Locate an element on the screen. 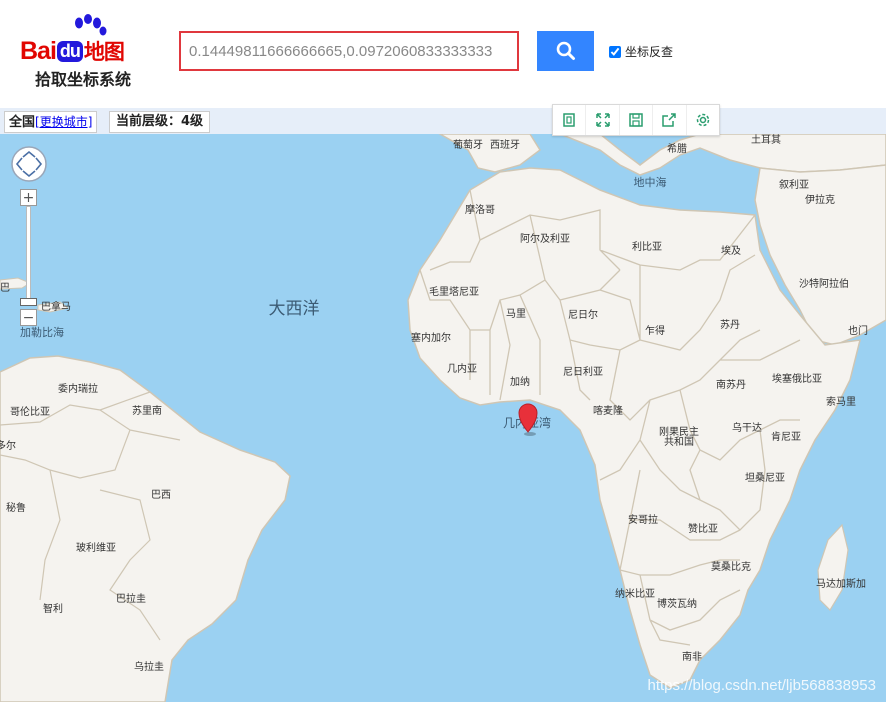 This screenshot has width=886, height=702. map-tool-group is located at coordinates (636, 120).